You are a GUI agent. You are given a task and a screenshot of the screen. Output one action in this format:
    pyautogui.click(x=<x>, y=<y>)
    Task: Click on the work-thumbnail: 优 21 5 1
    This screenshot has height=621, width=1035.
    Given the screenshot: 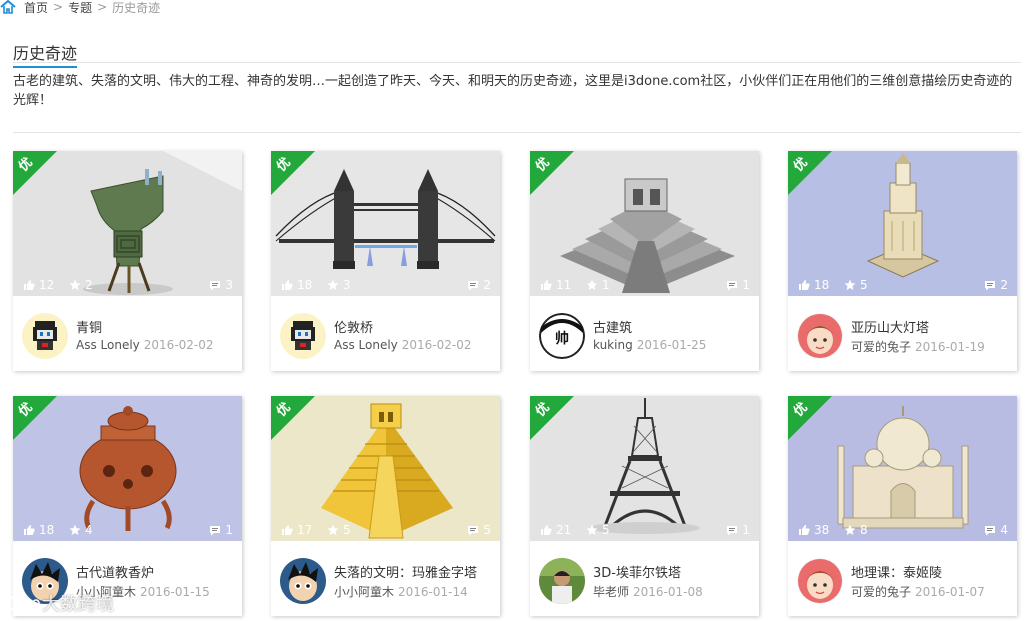 What is the action you would take?
    pyautogui.click(x=644, y=468)
    